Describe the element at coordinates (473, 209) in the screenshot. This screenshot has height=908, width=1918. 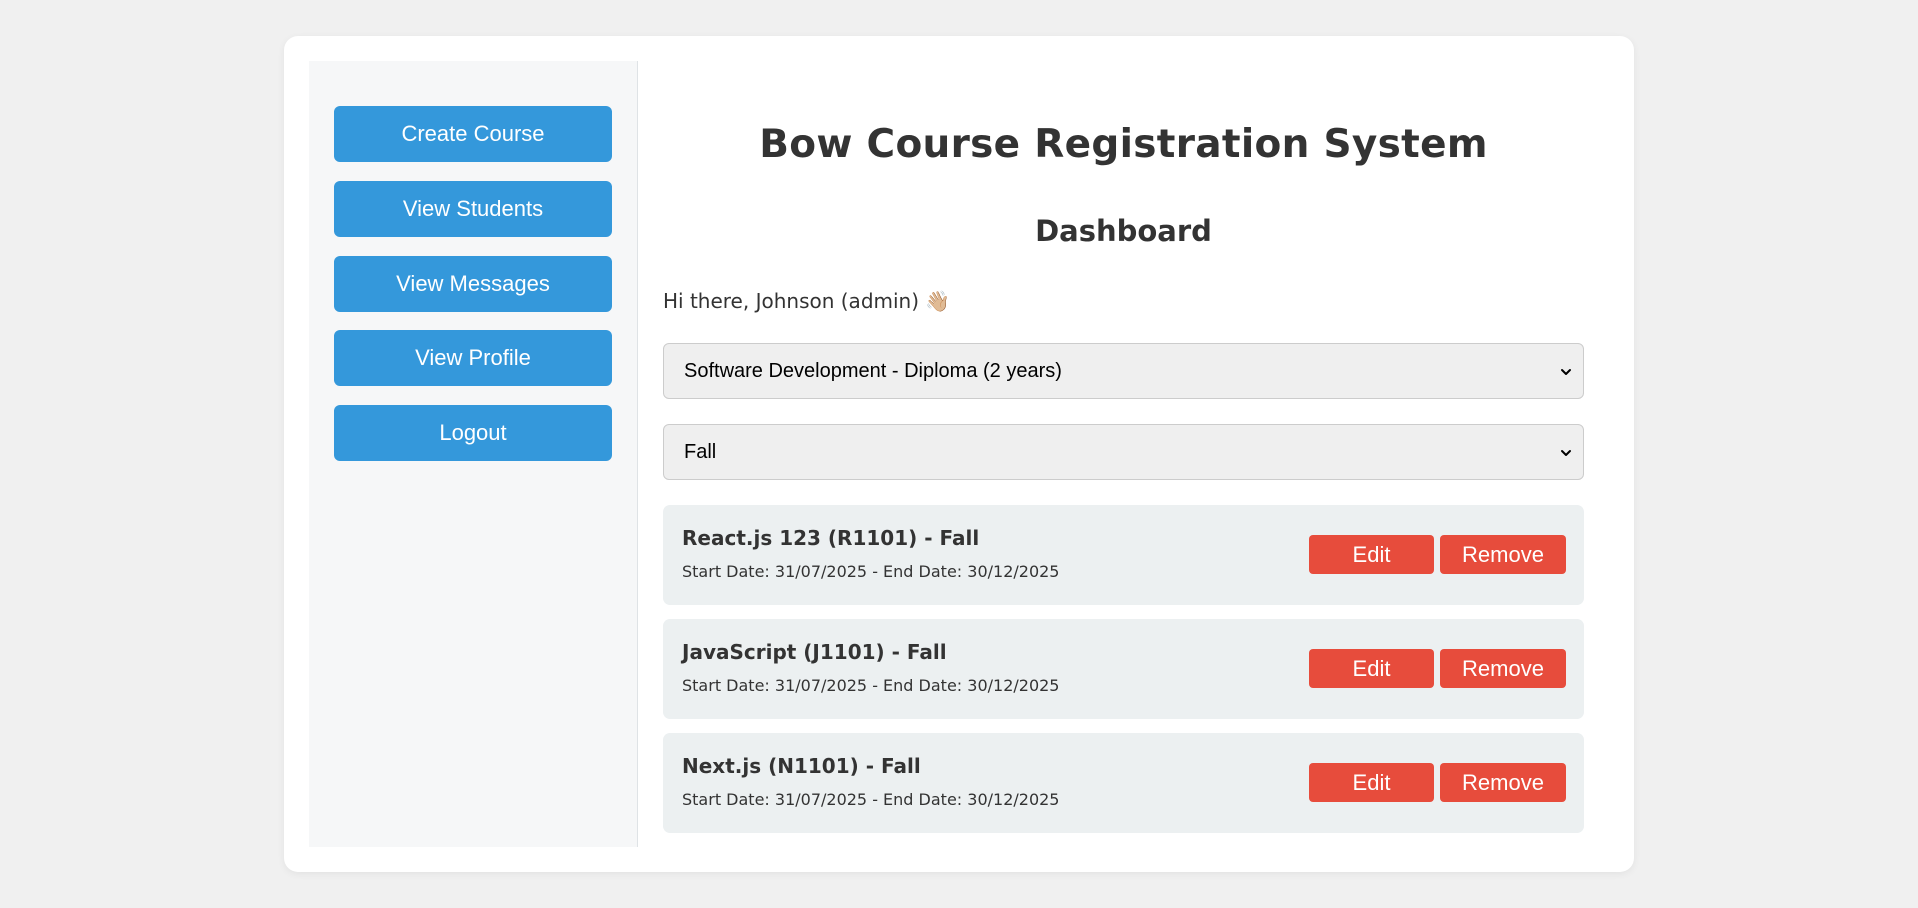
I see `view-students-button: View Students` at that location.